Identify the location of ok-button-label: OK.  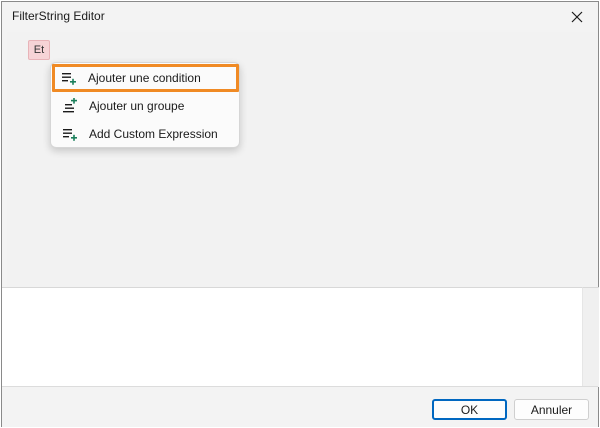
(469, 409).